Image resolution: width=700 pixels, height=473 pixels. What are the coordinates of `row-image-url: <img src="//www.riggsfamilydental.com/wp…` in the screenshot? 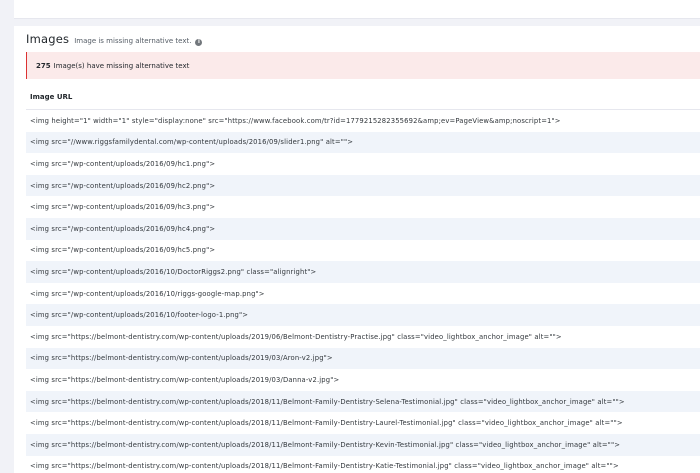 It's located at (192, 142).